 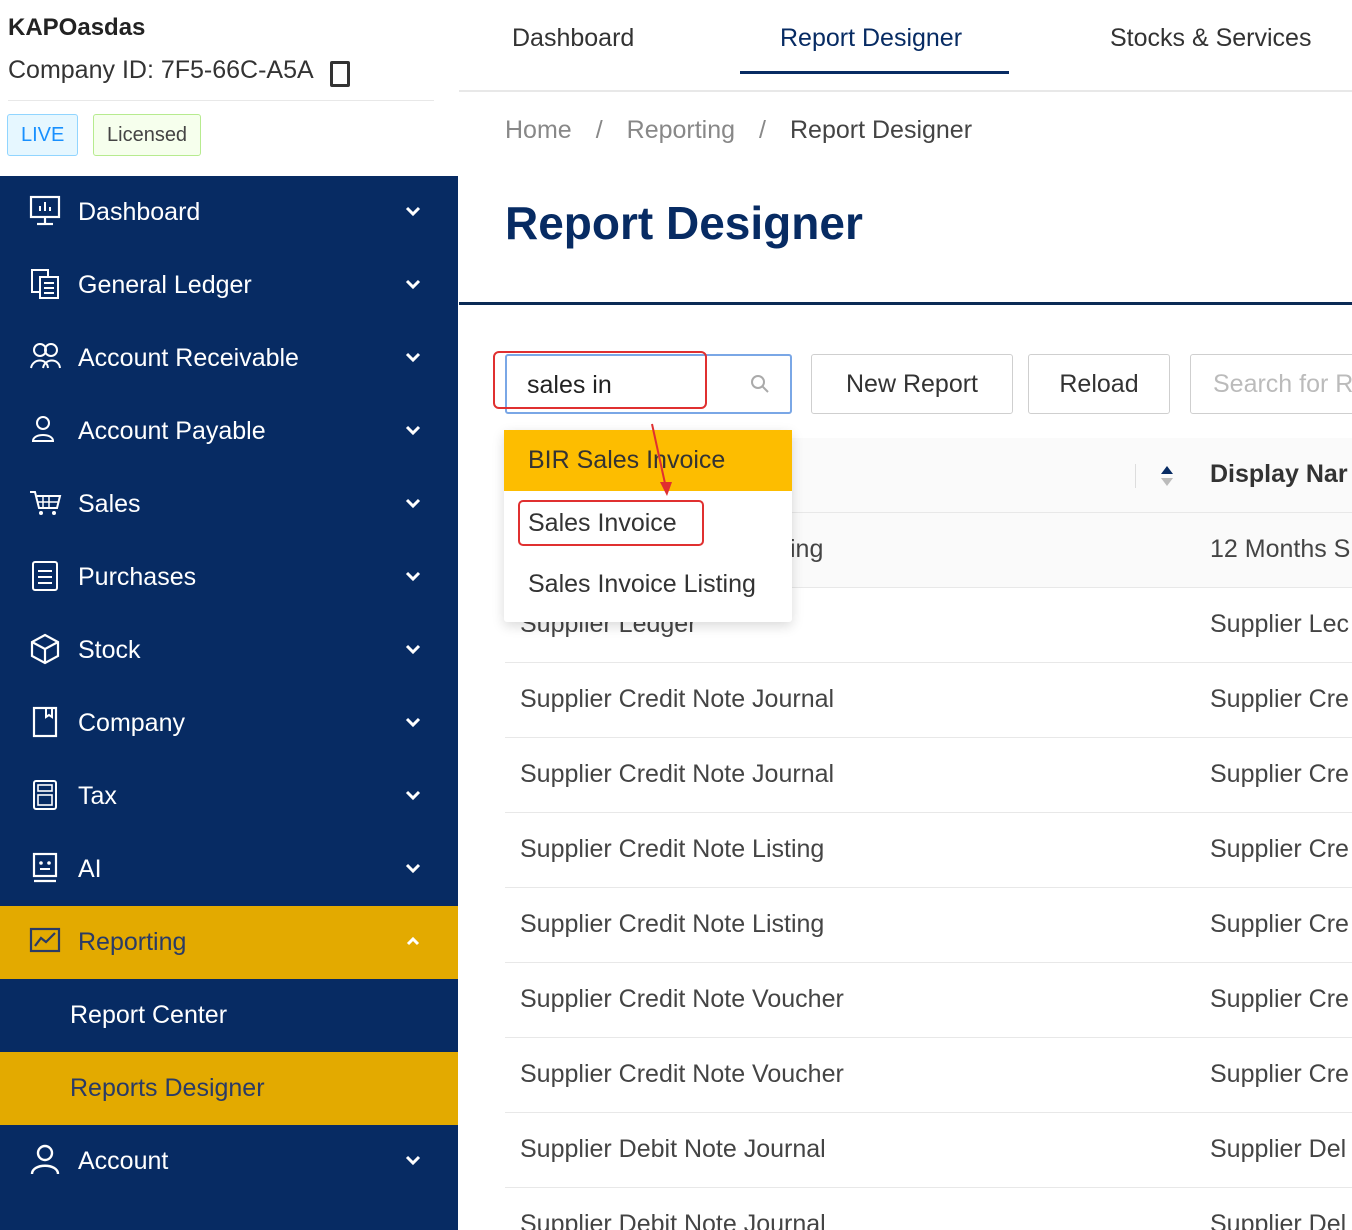 What do you see at coordinates (45, 940) in the screenshot?
I see `line-chart-icon` at bounding box center [45, 940].